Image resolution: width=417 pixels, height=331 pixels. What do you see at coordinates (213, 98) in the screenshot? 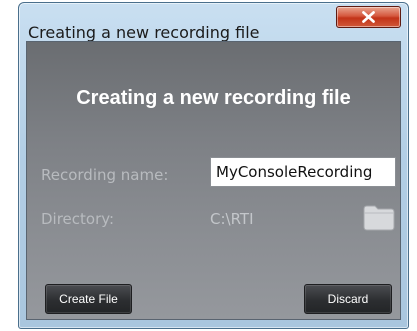
I see `dialog-heading: Creating a new recording file` at bounding box center [213, 98].